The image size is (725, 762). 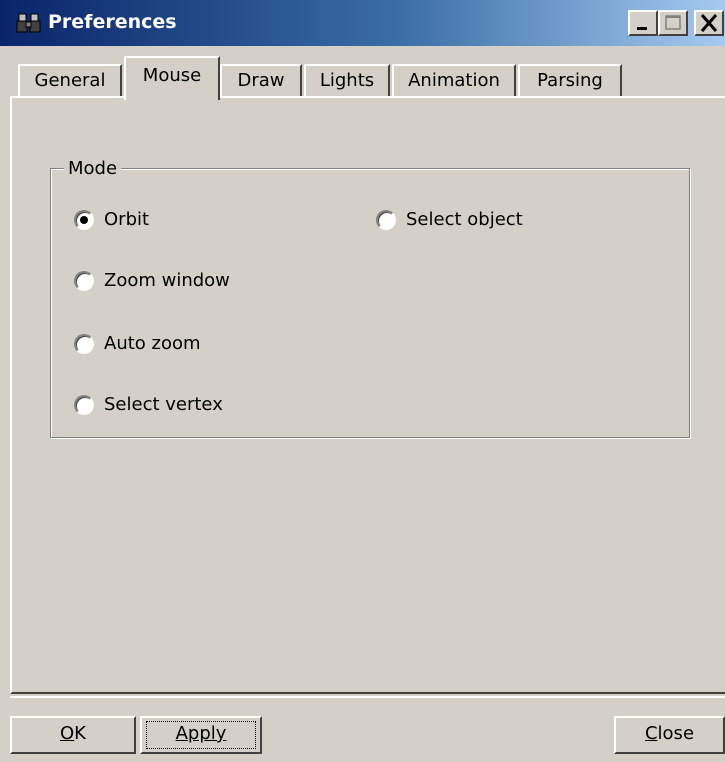 I want to click on tab-draw: Draw, so click(x=261, y=81).